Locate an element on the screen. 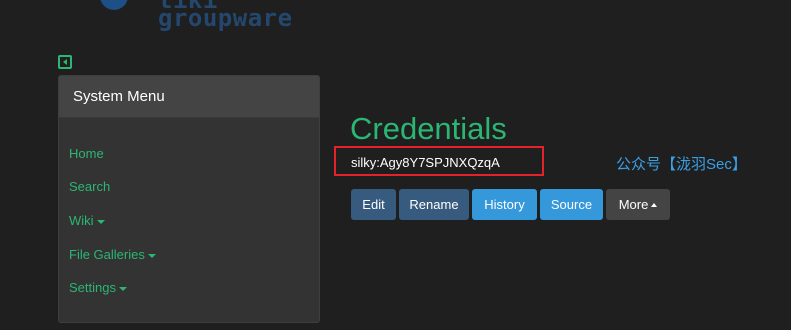 The height and width of the screenshot is (330, 791). sidebar-item-settings: Settings is located at coordinates (98, 287).